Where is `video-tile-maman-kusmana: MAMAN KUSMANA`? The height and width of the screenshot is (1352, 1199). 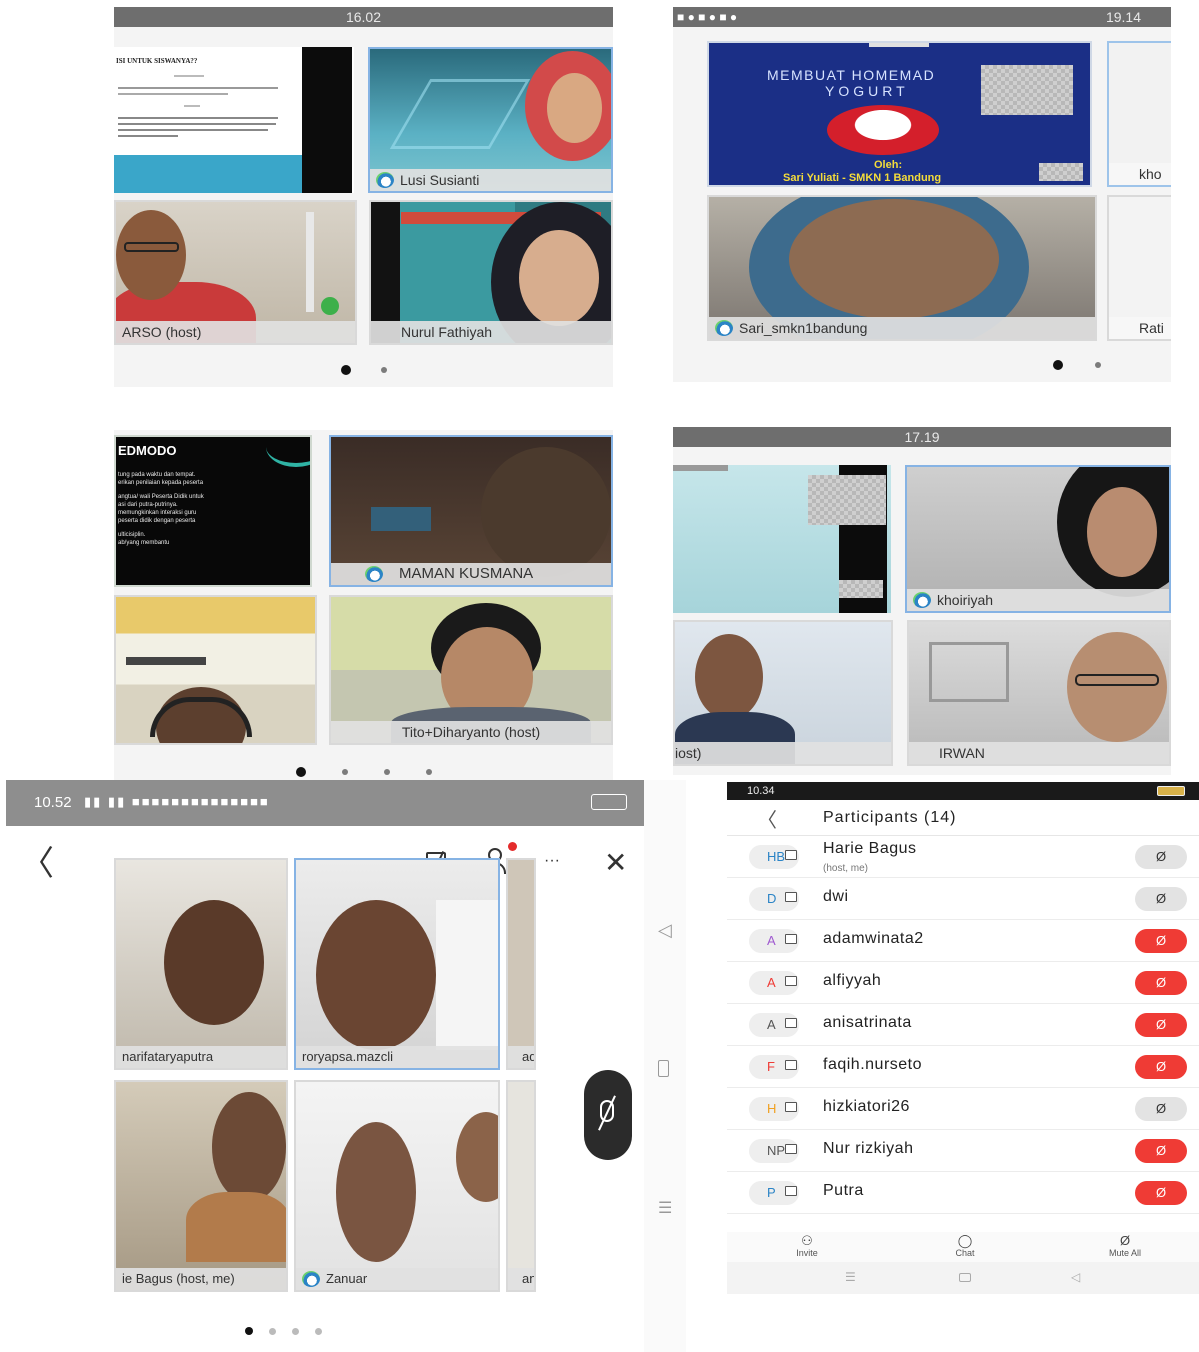 video-tile-maman-kusmana: MAMAN KUSMANA is located at coordinates (471, 511).